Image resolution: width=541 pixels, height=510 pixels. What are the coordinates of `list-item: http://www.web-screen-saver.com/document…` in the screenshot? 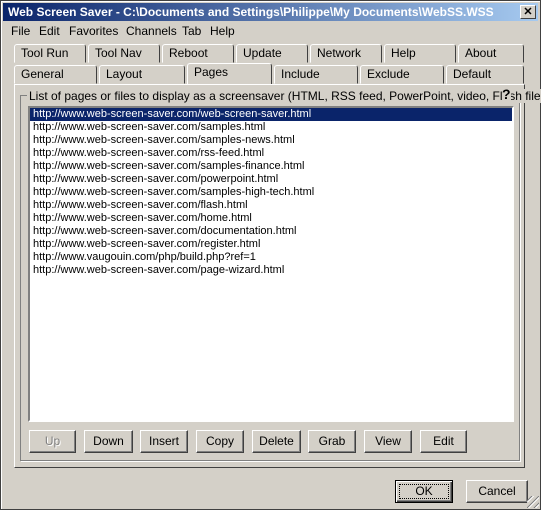 It's located at (271, 231).